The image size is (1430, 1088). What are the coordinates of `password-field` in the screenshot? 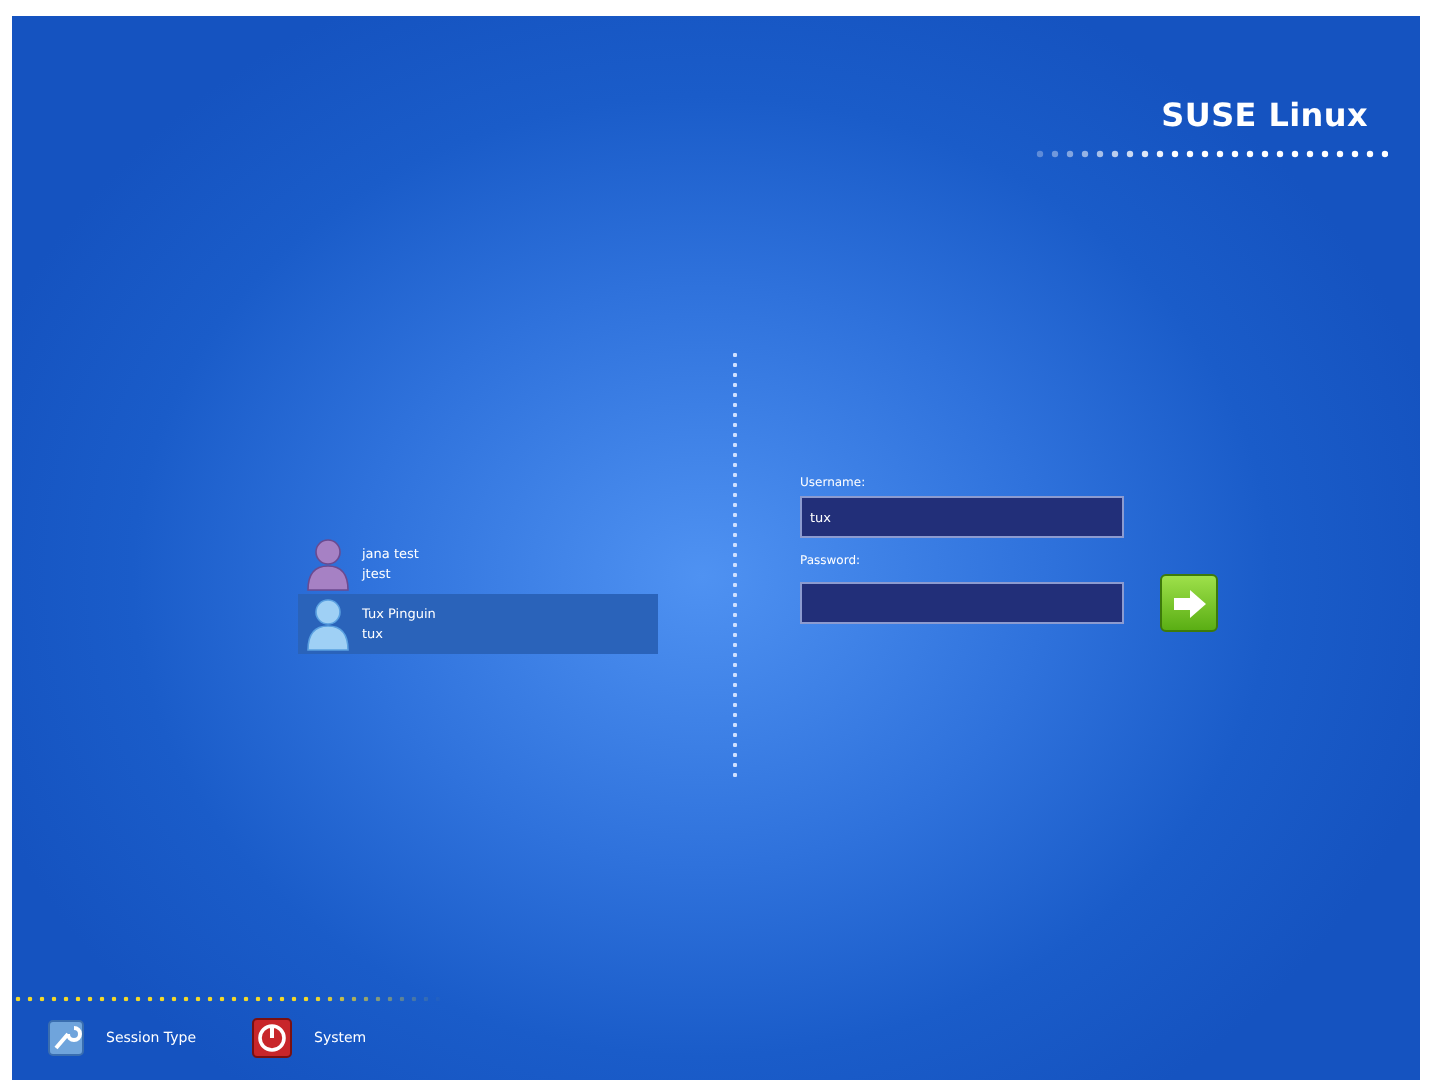 It's located at (962, 603).